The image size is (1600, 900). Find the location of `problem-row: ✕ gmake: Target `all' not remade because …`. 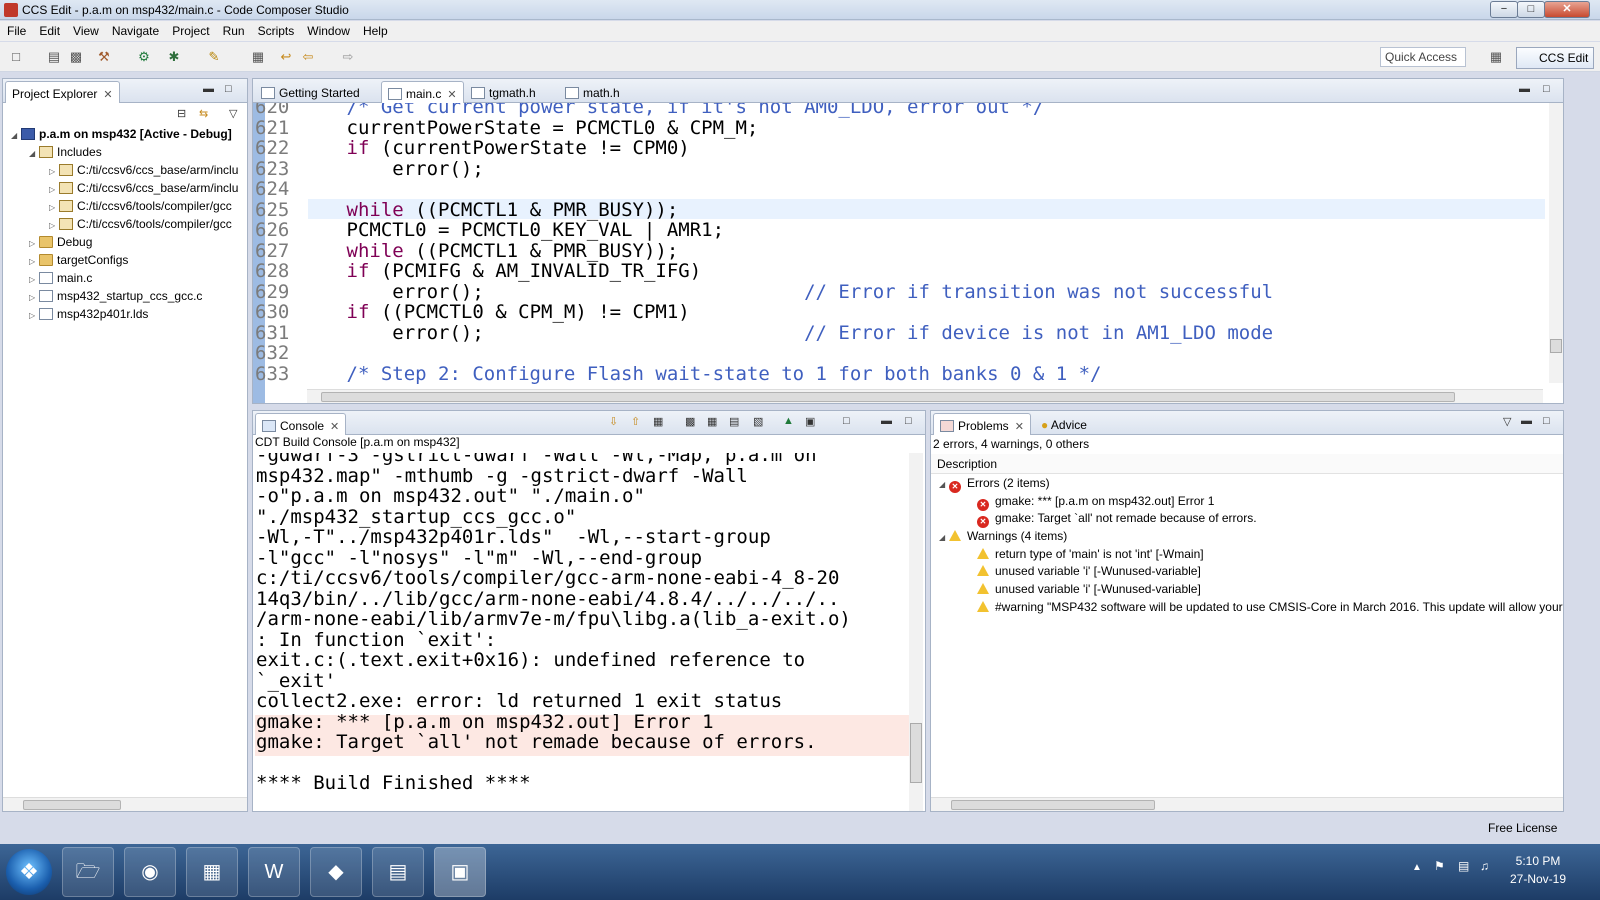

problem-row: ✕ gmake: Target `all' not remade because … is located at coordinates (1251, 519).